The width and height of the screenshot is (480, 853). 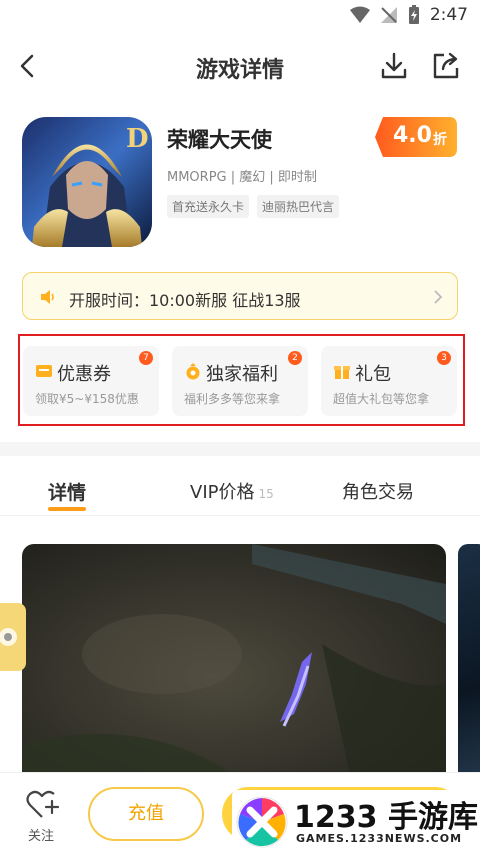 What do you see at coordinates (240, 449) in the screenshot?
I see `section-divider` at bounding box center [240, 449].